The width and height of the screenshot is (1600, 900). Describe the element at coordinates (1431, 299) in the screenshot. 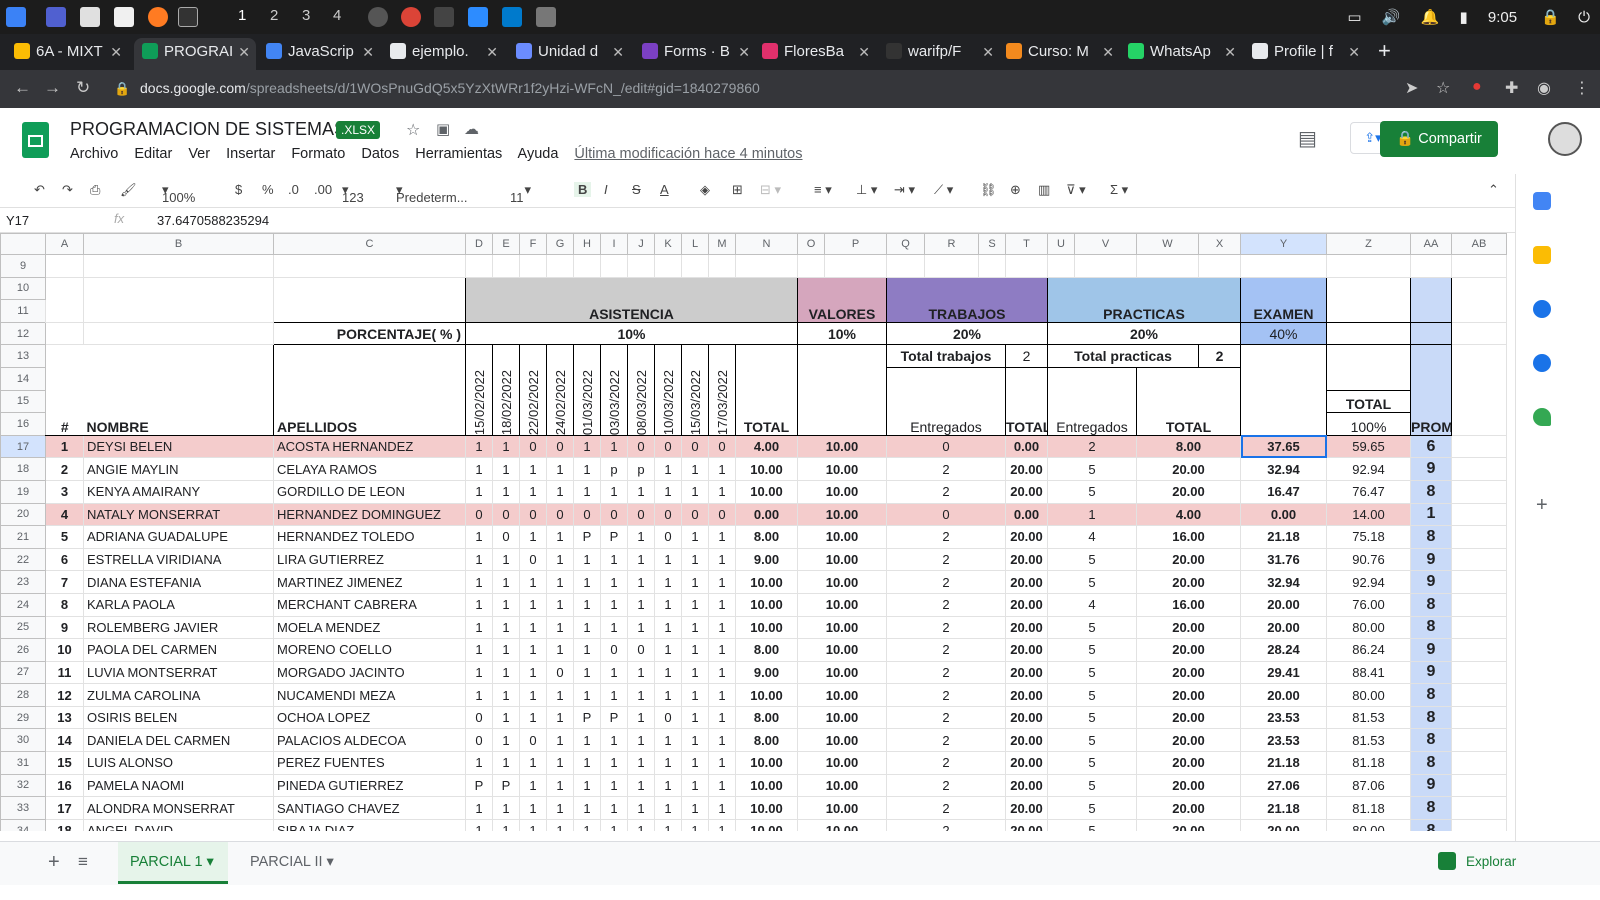

I see `header-promedio-top` at that location.